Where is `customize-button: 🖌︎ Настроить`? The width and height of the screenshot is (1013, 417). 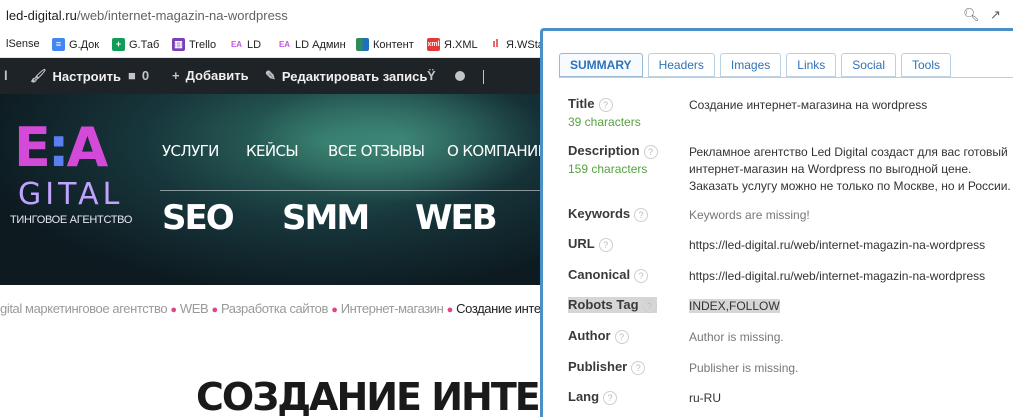 customize-button: 🖌︎ Настроить is located at coordinates (75, 76).